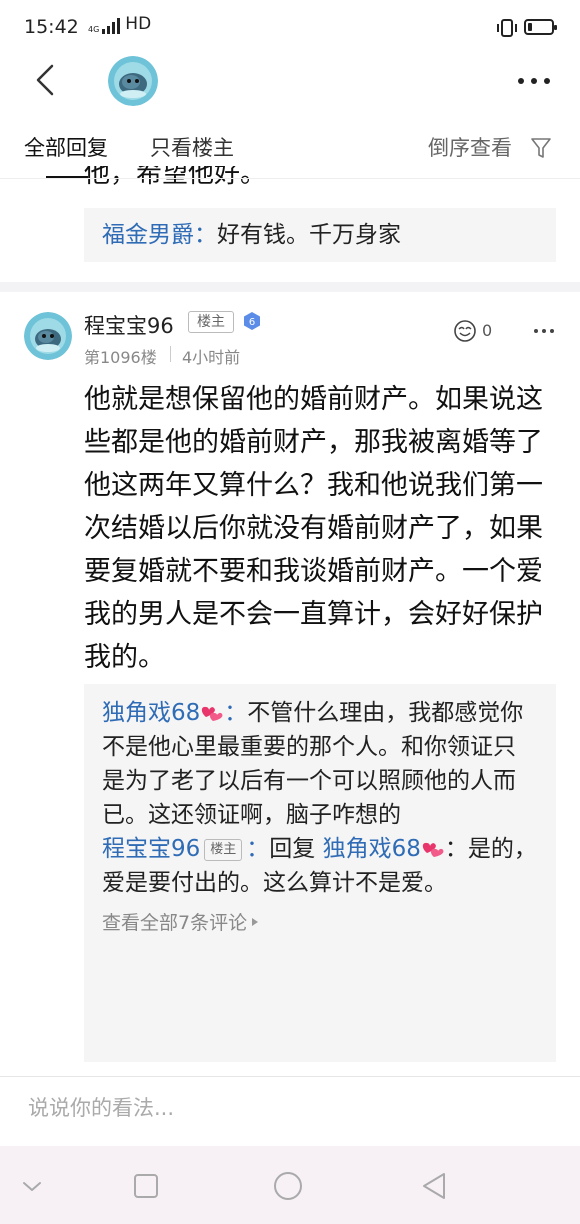  What do you see at coordinates (292, 849) in the screenshot?
I see `reply-word: 回复` at bounding box center [292, 849].